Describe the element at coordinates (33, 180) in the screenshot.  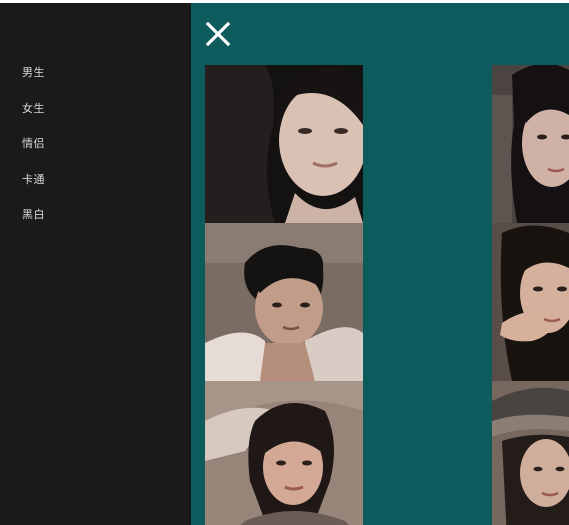
I see `sidebar-item-cartoon: 卡通` at that location.